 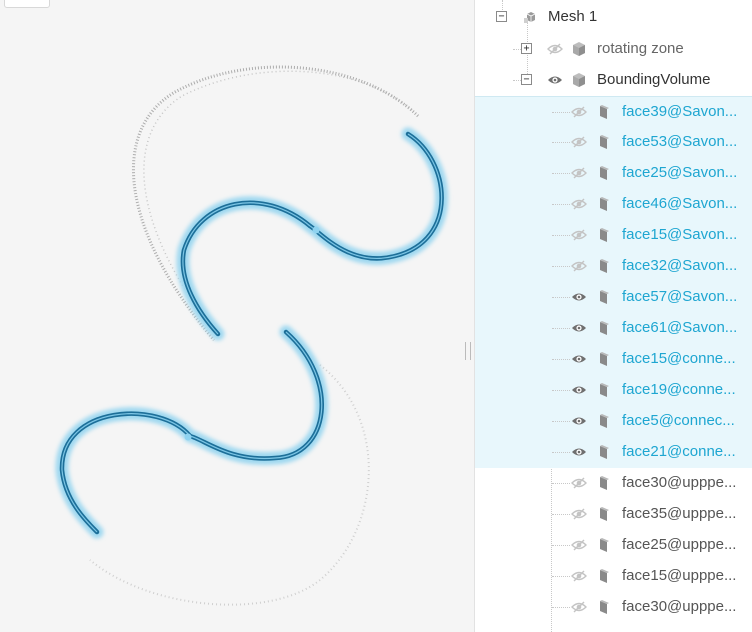 What do you see at coordinates (530, 17) in the screenshot?
I see `mesh-icon` at bounding box center [530, 17].